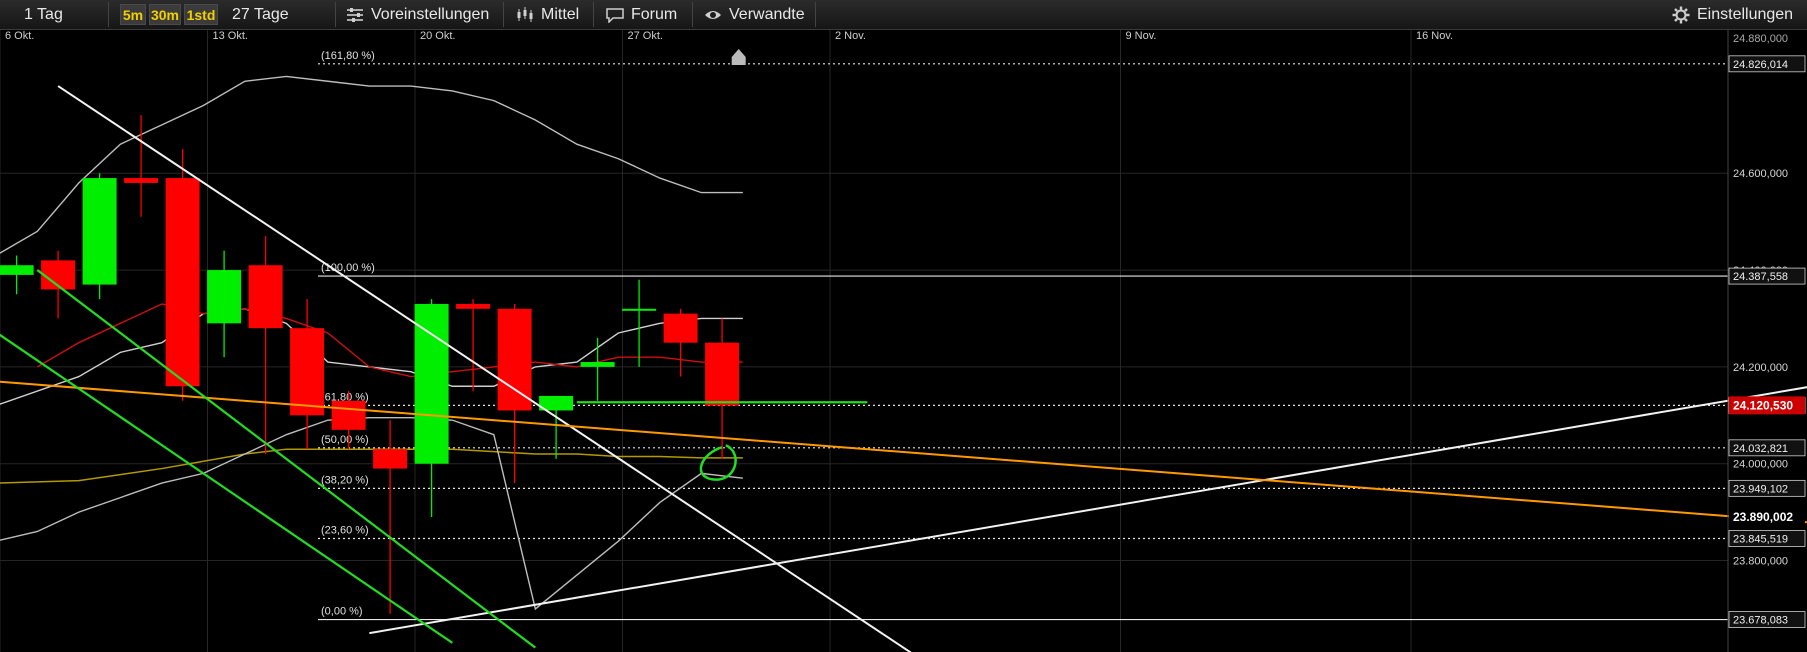 Image resolution: width=1807 pixels, height=652 pixels. What do you see at coordinates (645, 36) in the screenshot?
I see `x-tick-label: 27 Okt.` at bounding box center [645, 36].